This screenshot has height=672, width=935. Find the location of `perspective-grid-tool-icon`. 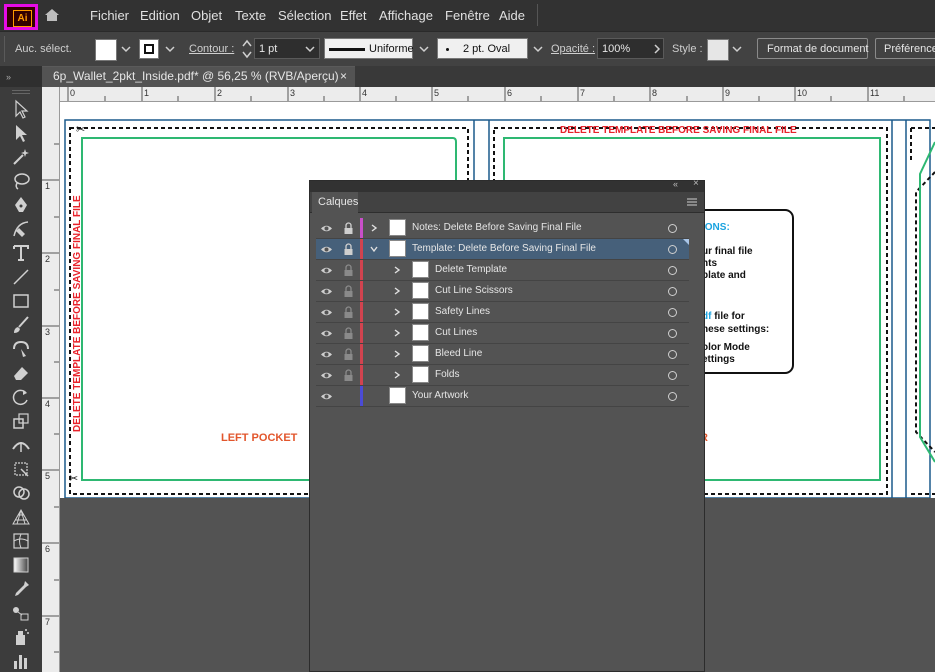

perspective-grid-tool-icon is located at coordinates (21, 517).